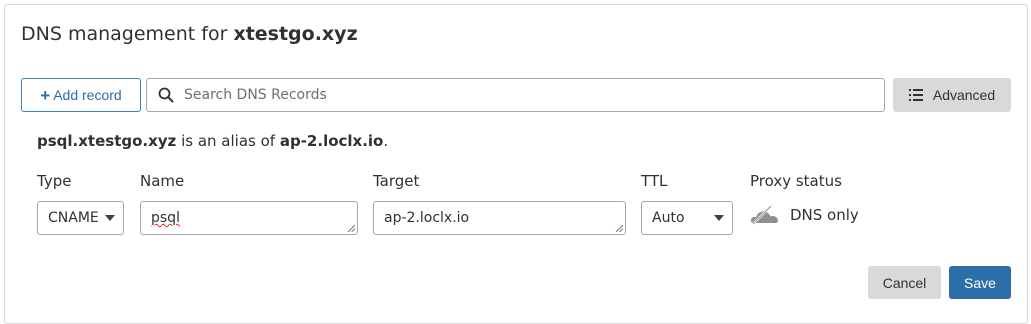 Image resolution: width=1031 pixels, height=324 pixels. What do you see at coordinates (54, 181) in the screenshot?
I see `type-label: Type` at bounding box center [54, 181].